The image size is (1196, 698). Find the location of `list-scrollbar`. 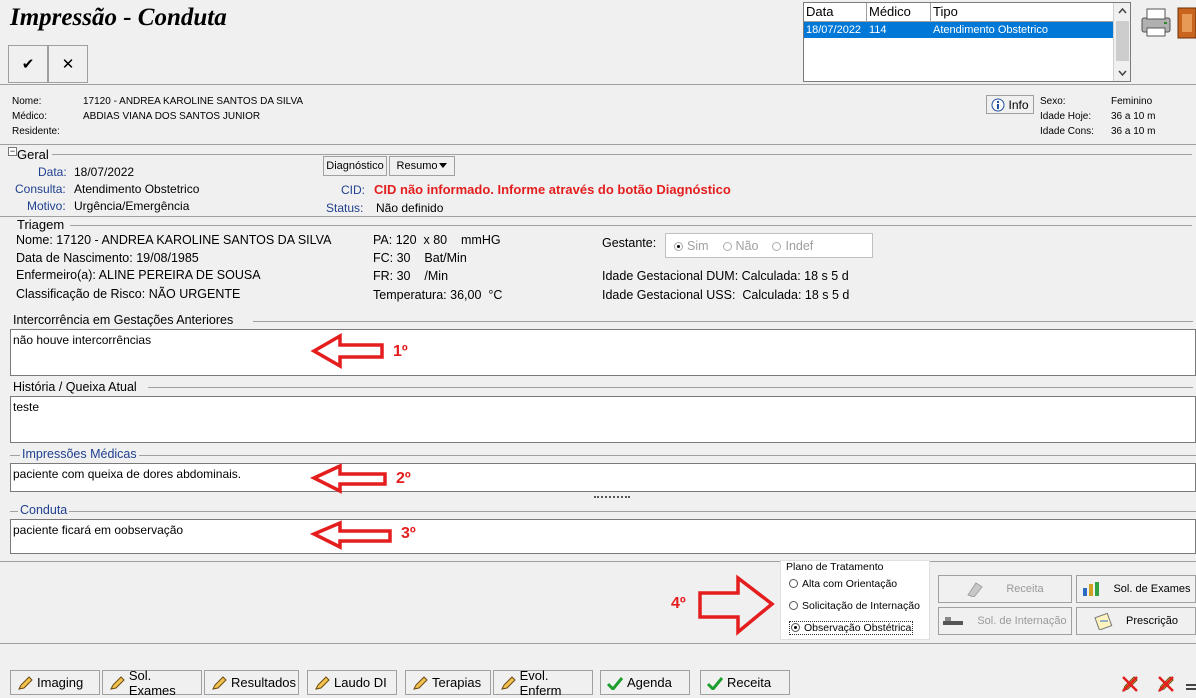

list-scrollbar is located at coordinates (1121, 42).